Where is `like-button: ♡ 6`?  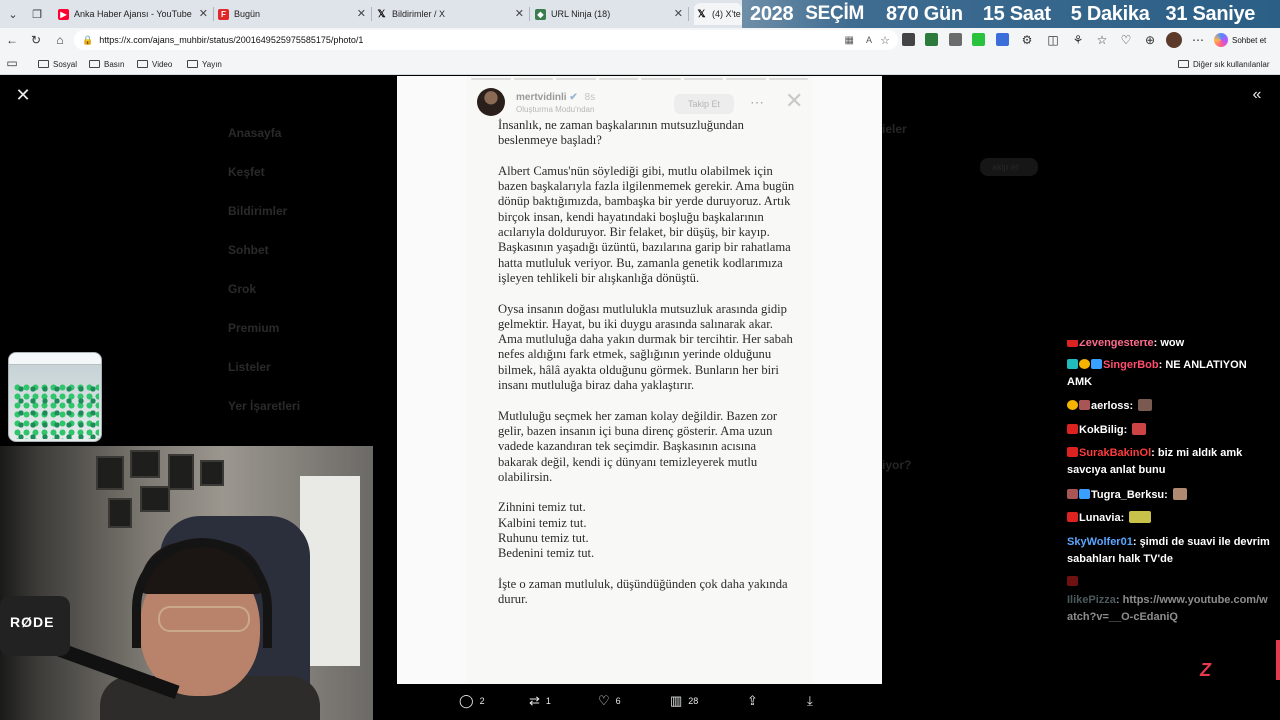
like-button: ♡ 6 is located at coordinates (609, 701).